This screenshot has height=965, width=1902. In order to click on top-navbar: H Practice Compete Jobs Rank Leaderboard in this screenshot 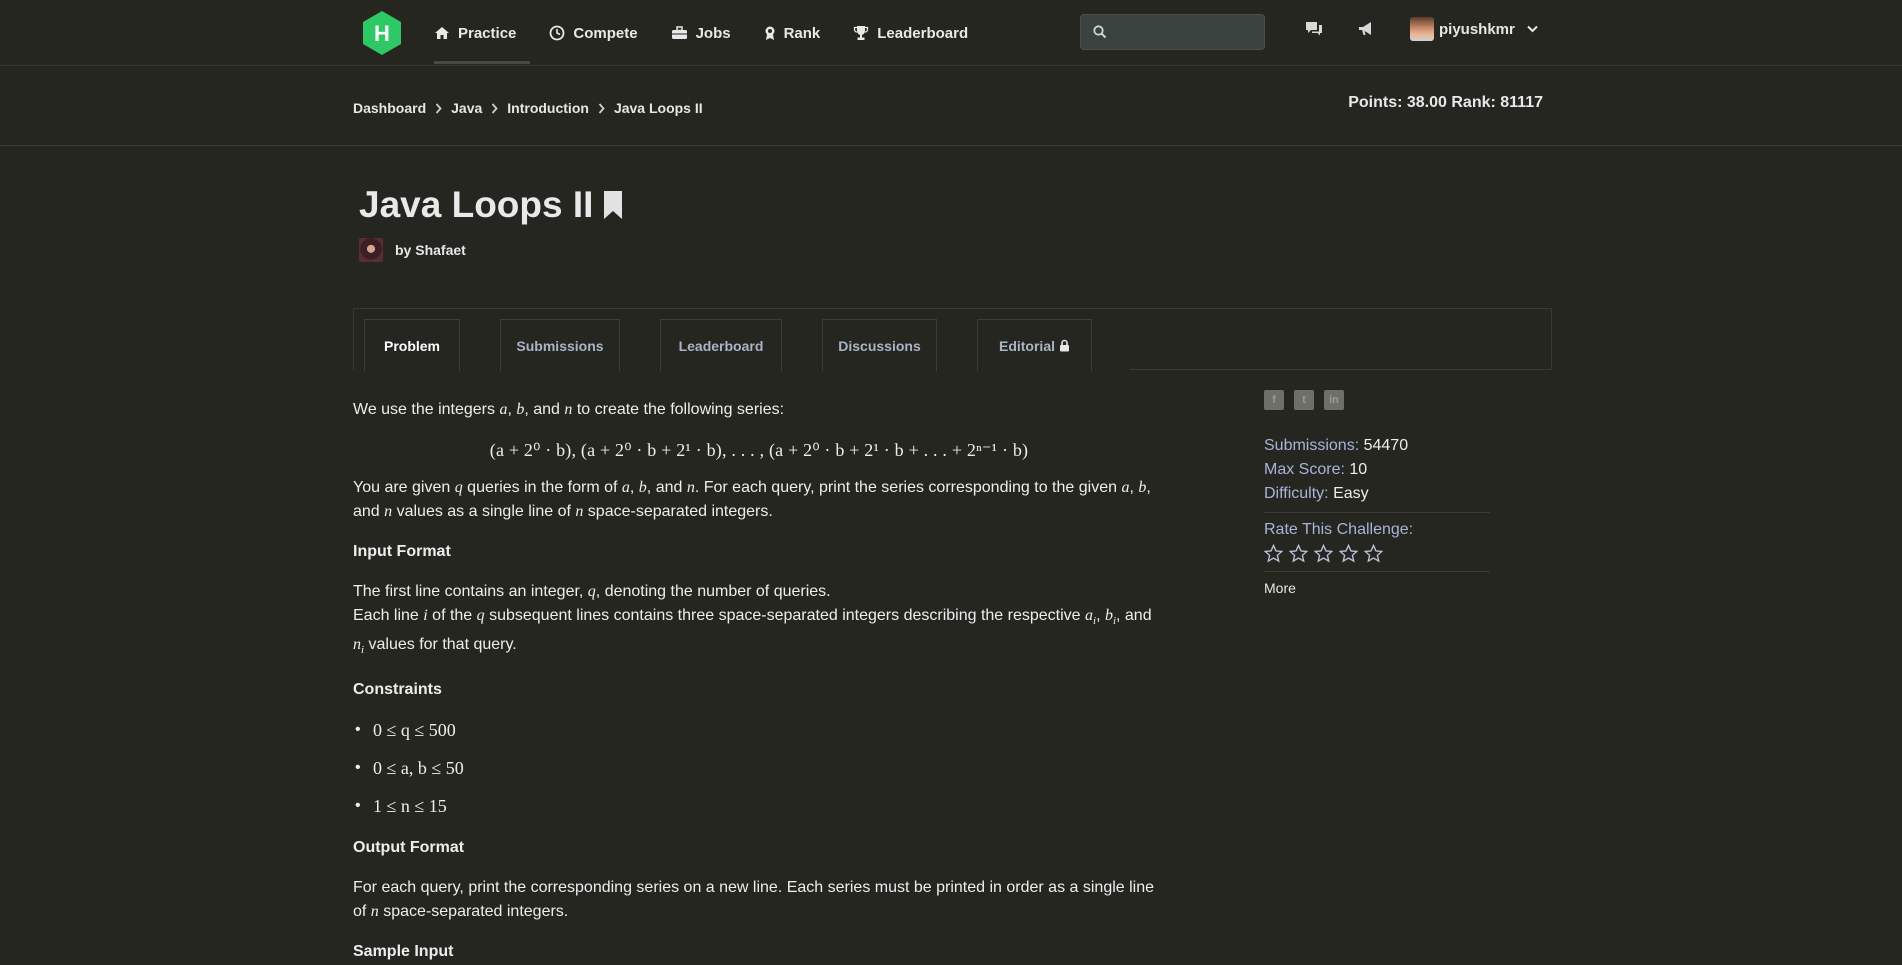, I will do `click(951, 33)`.